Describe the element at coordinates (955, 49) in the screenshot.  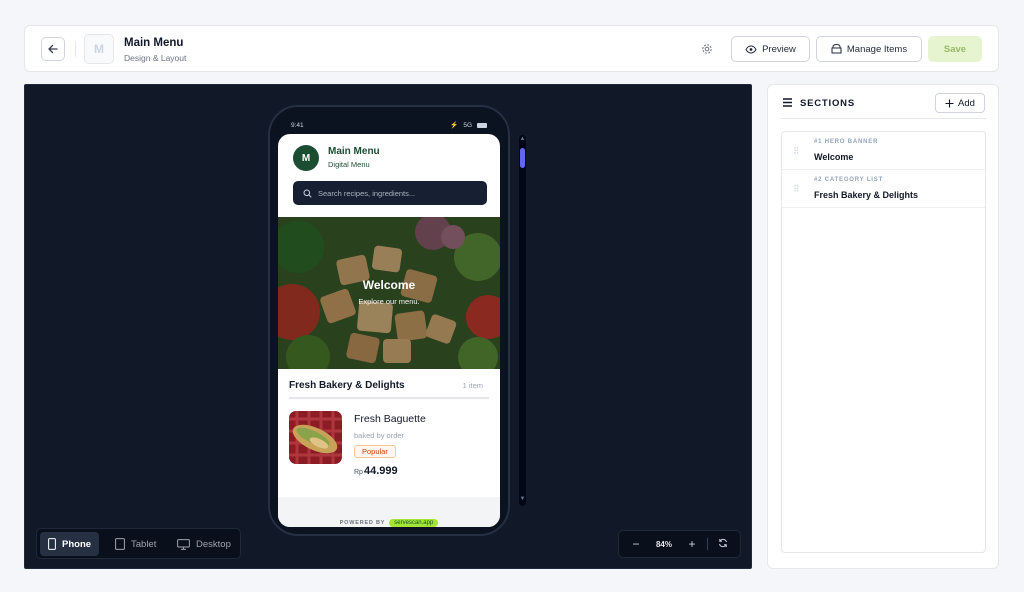
I see `save-button: Save` at that location.